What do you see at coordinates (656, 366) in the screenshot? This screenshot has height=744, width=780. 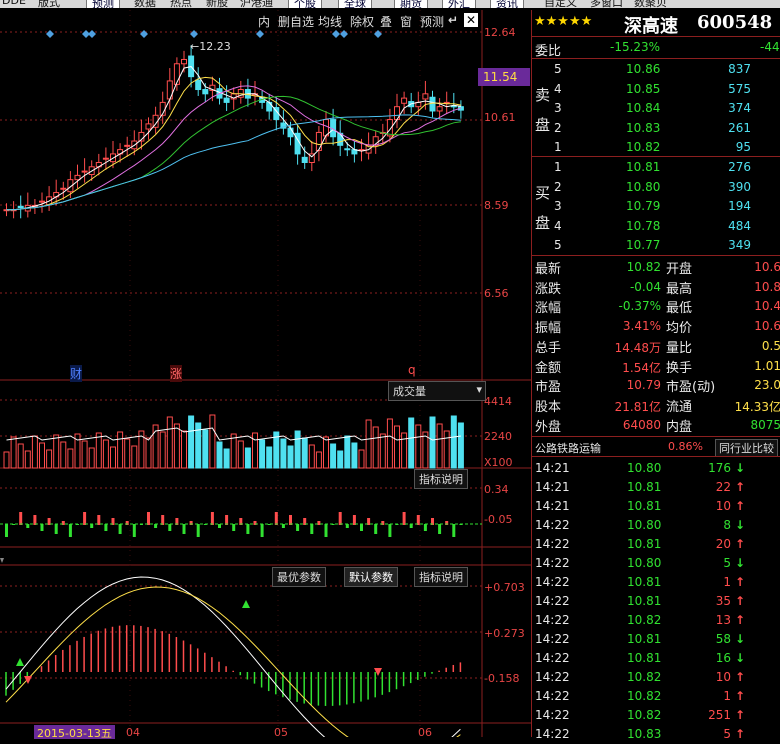 I see `stats-row: 金额 1.54亿 换手 1.01` at bounding box center [656, 366].